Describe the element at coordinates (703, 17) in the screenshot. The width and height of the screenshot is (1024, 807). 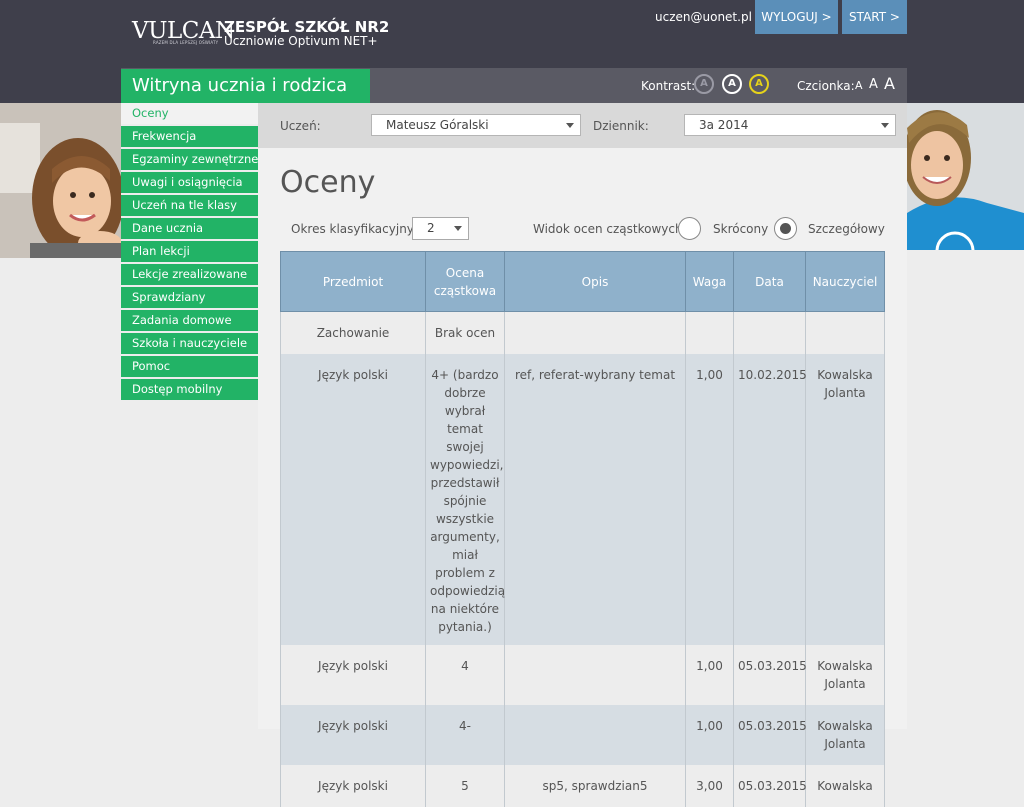
I see `user-email: uczen@uonet.pl` at that location.